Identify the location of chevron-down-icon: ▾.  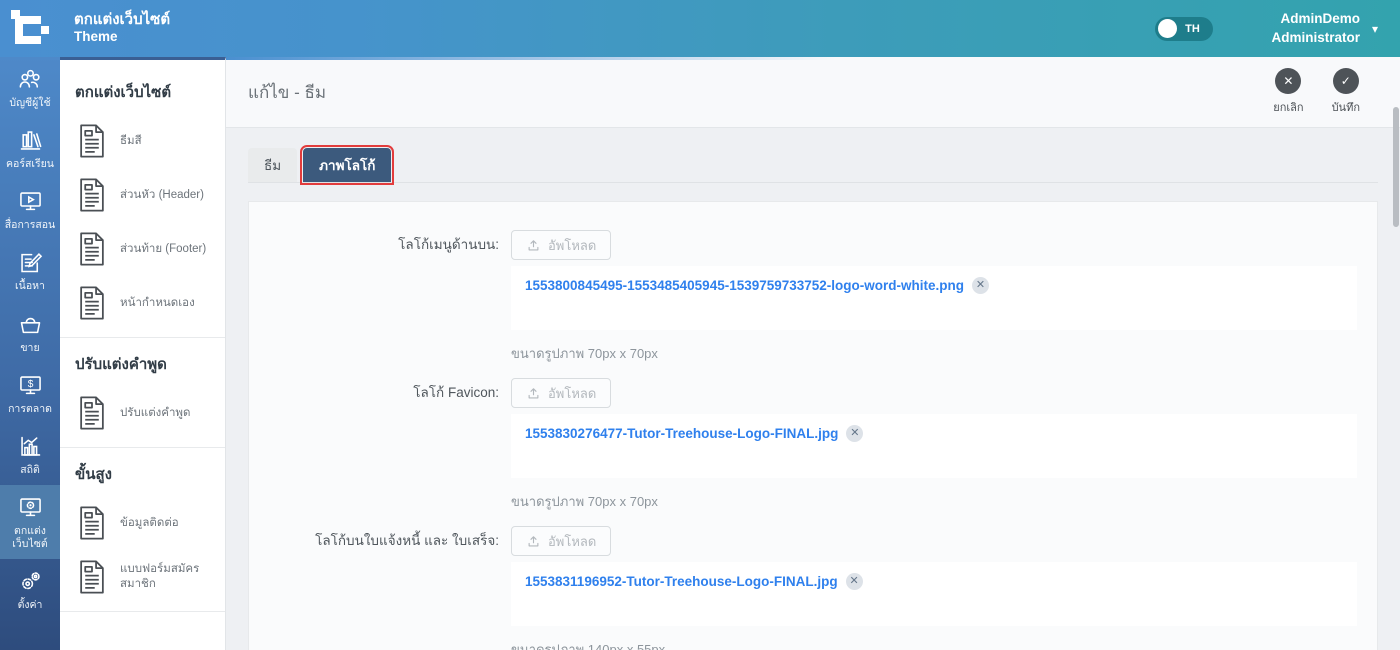
(1374, 28).